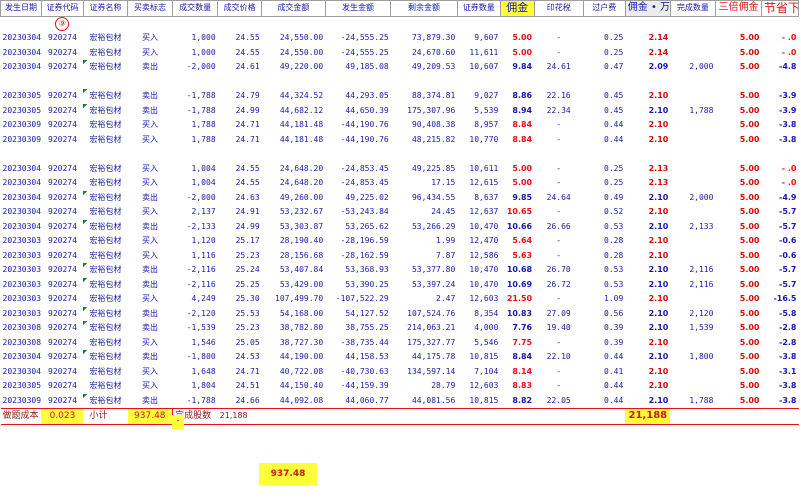 This screenshot has height=500, width=801. What do you see at coordinates (21, 227) in the screenshot?
I see `table-cell: 20230304` at bounding box center [21, 227].